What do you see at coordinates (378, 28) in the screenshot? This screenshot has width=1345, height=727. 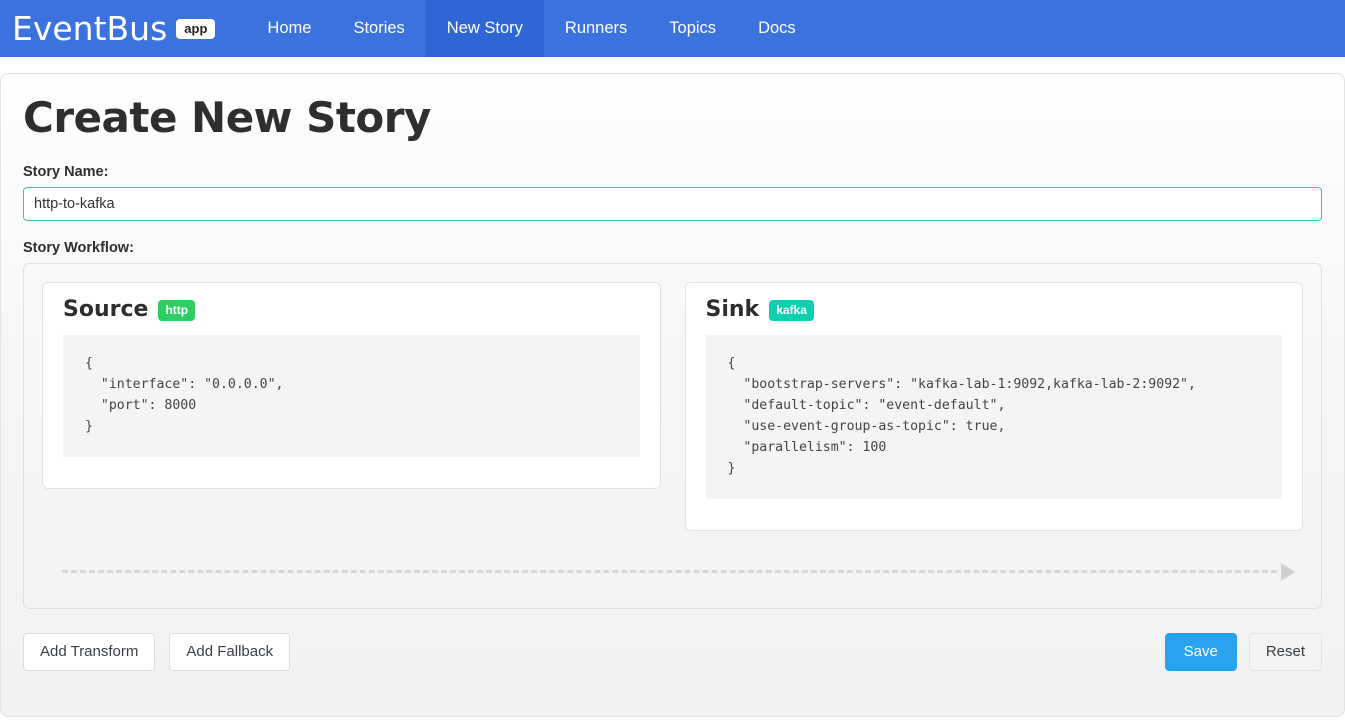 I see `nav-item-stories: Stories` at bounding box center [378, 28].